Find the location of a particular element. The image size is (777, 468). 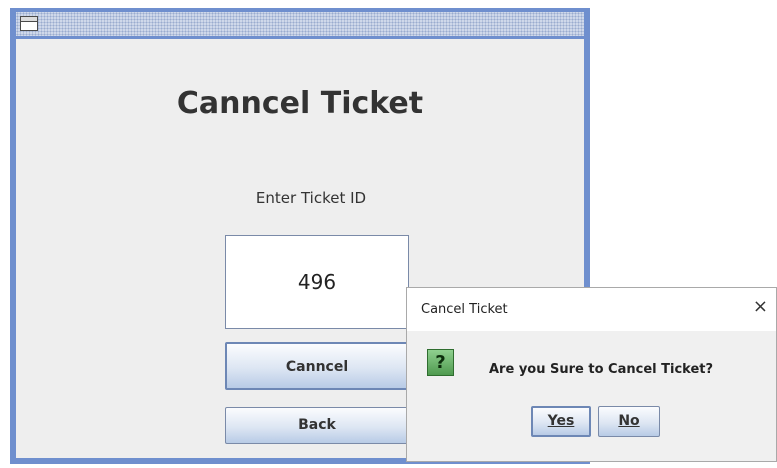

yes-button: Yes is located at coordinates (561, 421).